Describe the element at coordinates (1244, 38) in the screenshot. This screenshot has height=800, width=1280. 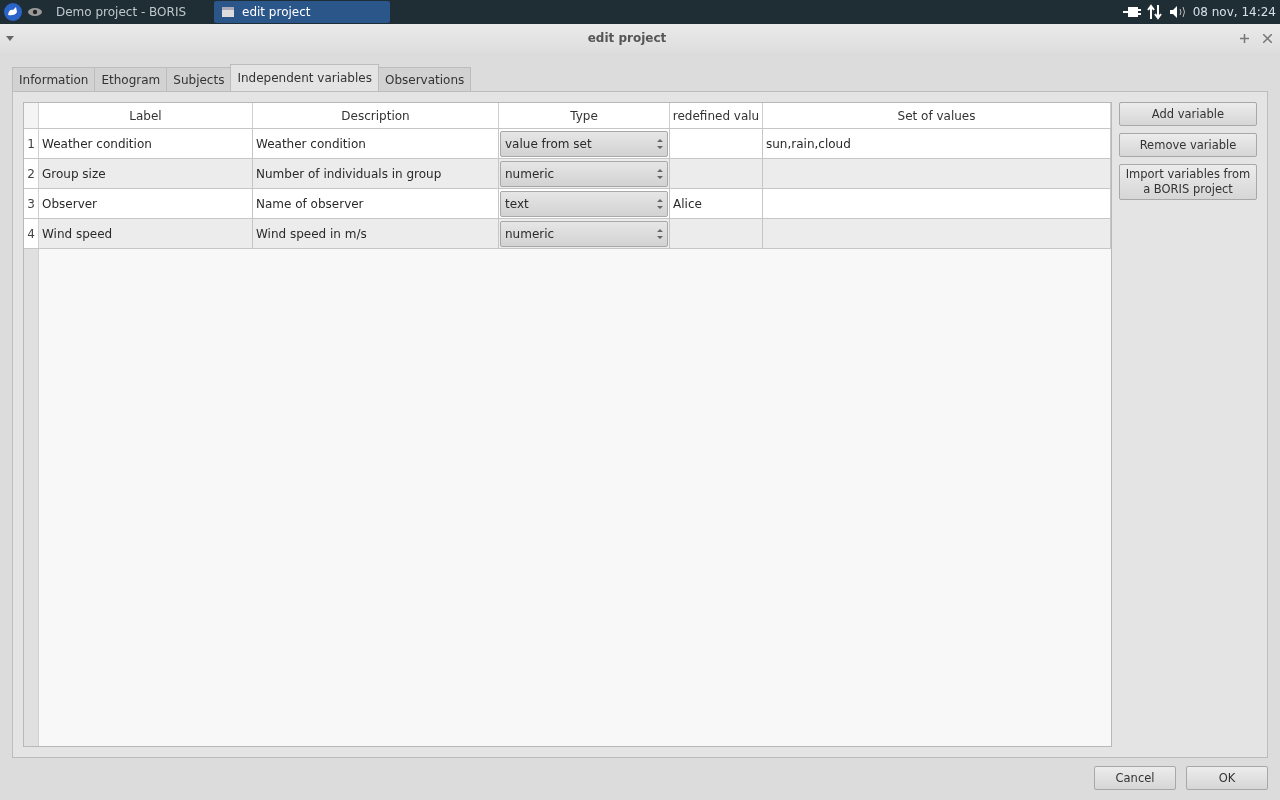
I see `plus-icon` at that location.